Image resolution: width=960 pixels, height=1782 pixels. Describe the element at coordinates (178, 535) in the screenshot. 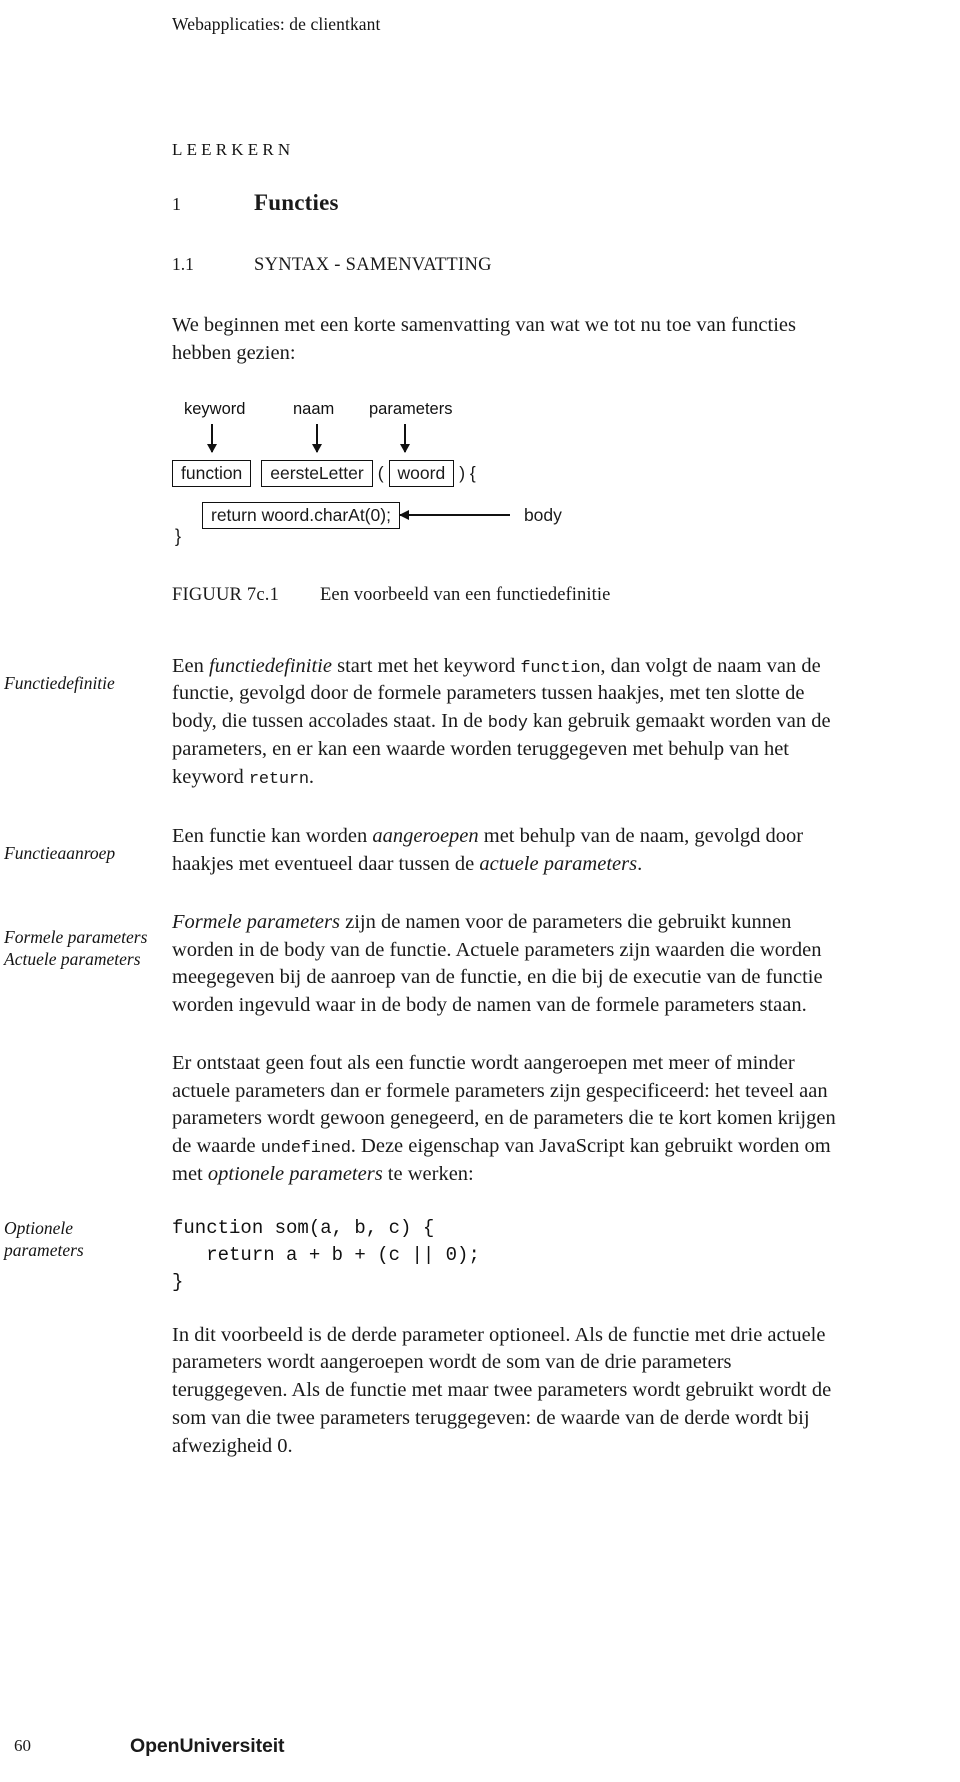

I see `figure-brace-close: }` at that location.